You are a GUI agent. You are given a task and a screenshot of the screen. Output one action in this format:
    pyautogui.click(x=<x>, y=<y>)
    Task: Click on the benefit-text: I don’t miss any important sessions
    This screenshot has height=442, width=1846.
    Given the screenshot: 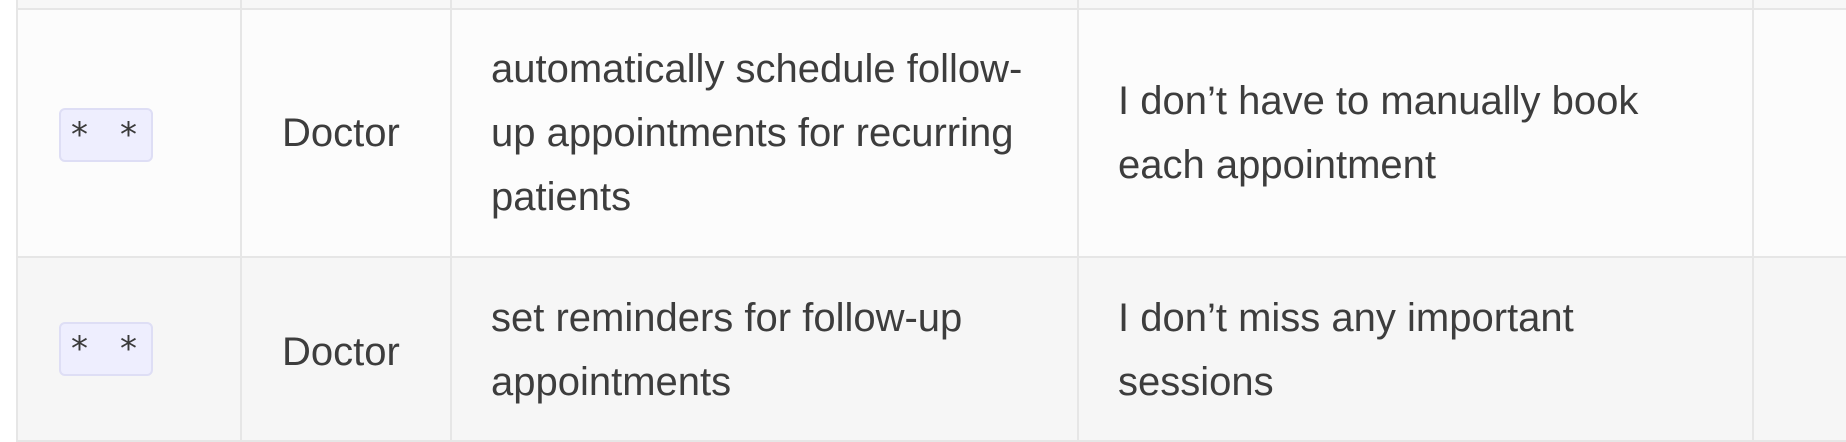 What is the action you would take?
    pyautogui.click(x=1346, y=350)
    